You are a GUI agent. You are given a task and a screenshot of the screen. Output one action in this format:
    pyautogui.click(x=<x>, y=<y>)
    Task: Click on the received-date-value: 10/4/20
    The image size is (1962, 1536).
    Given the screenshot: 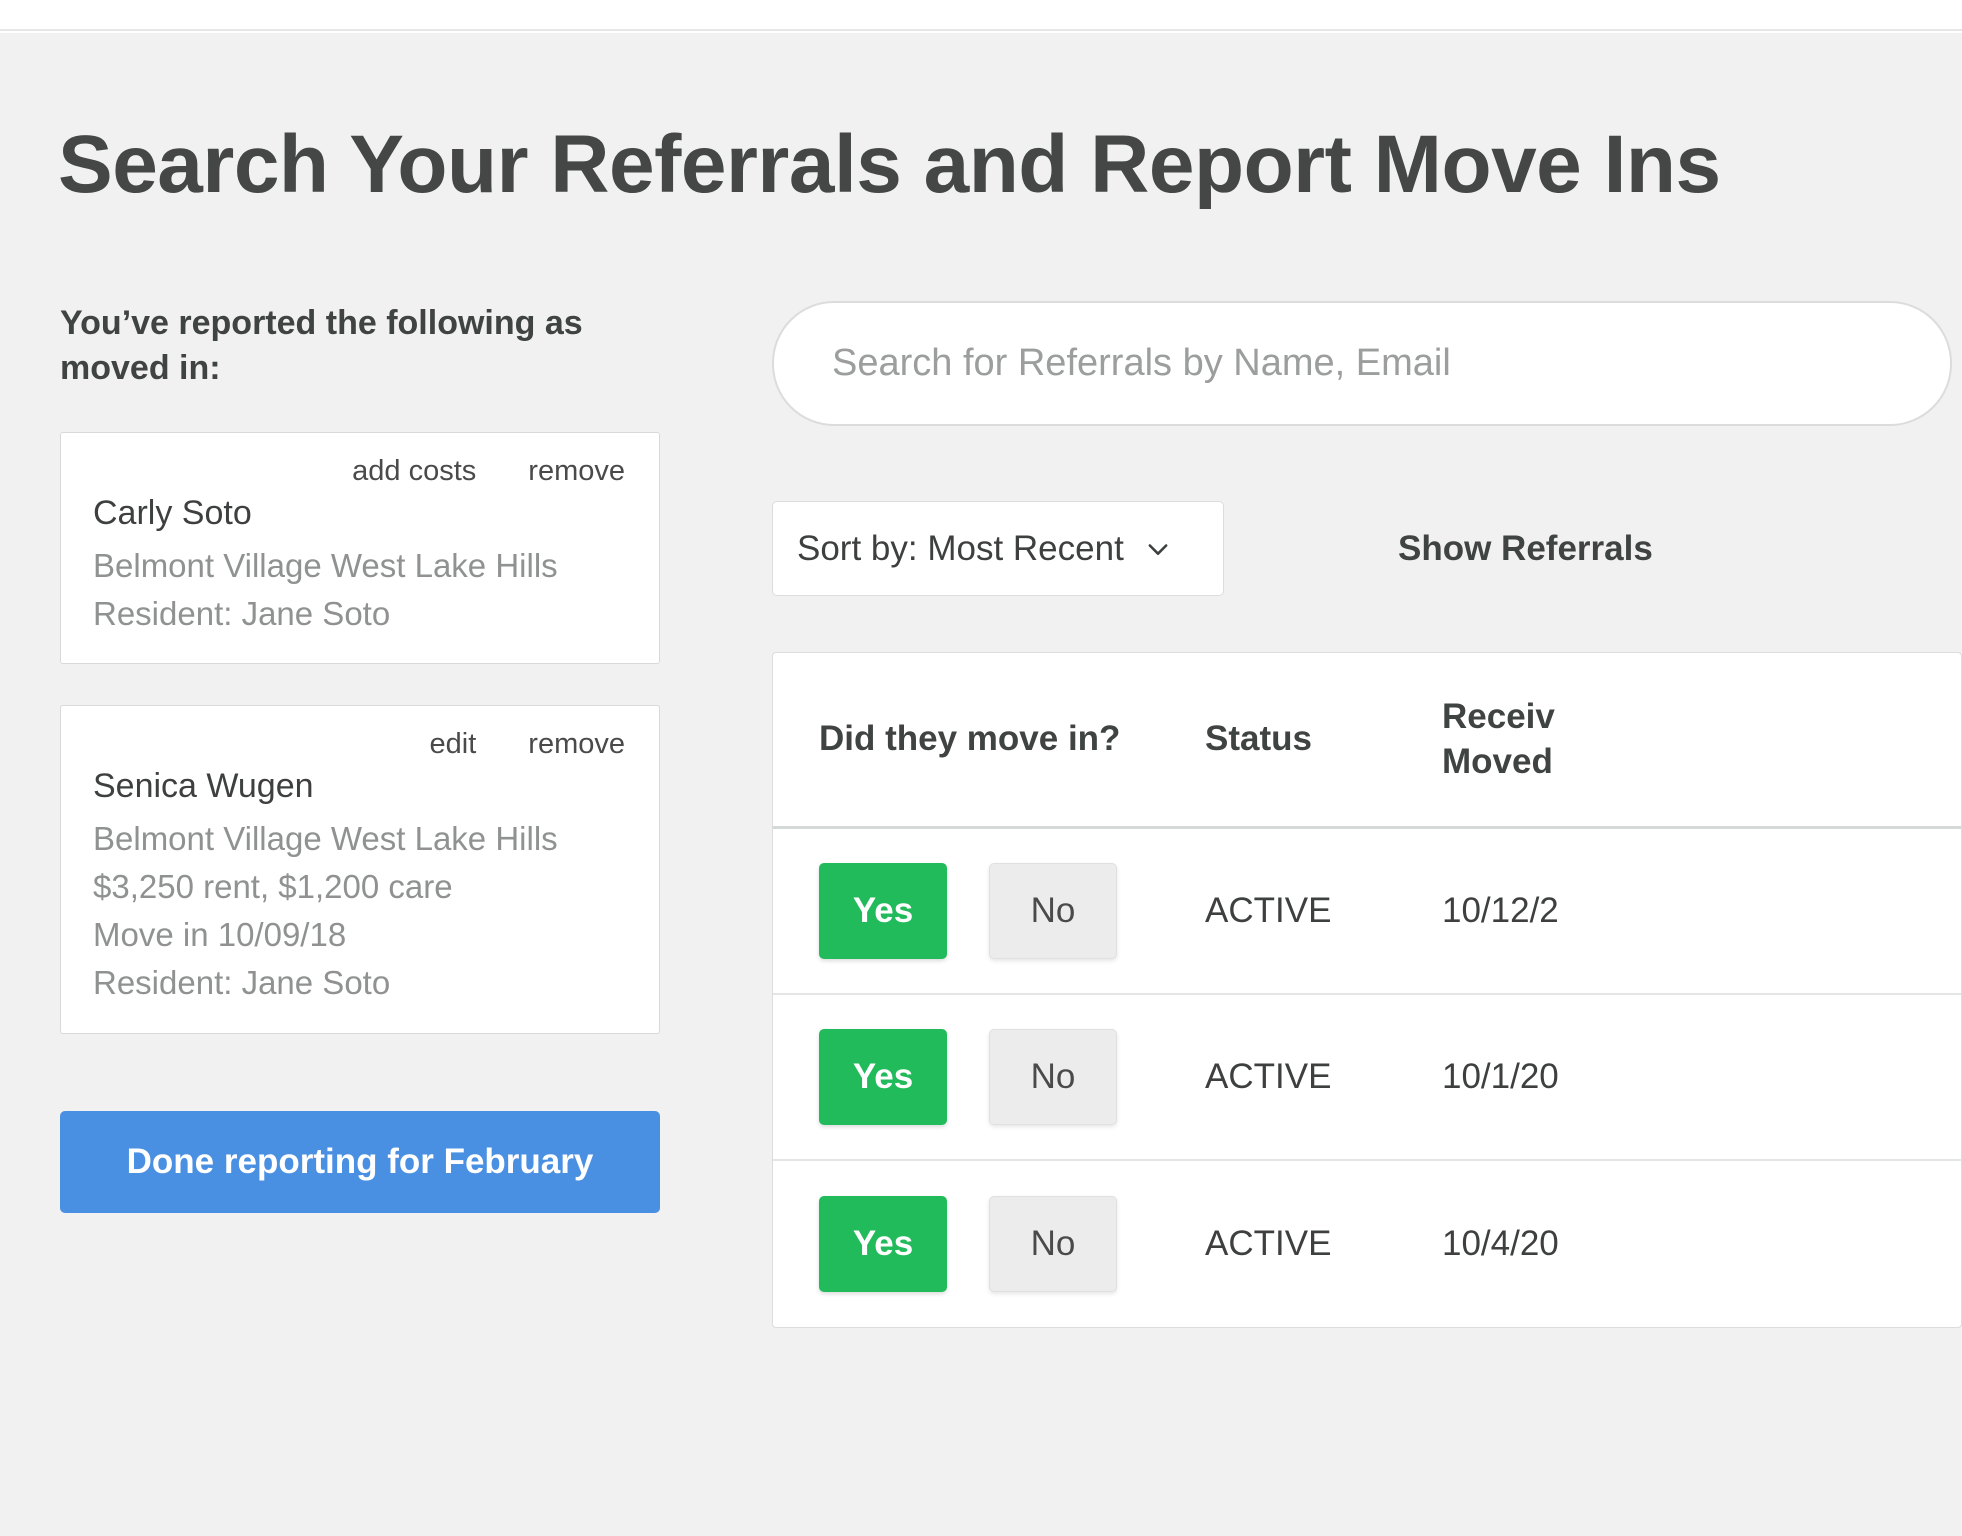 What is the action you would take?
    pyautogui.click(x=1500, y=1243)
    